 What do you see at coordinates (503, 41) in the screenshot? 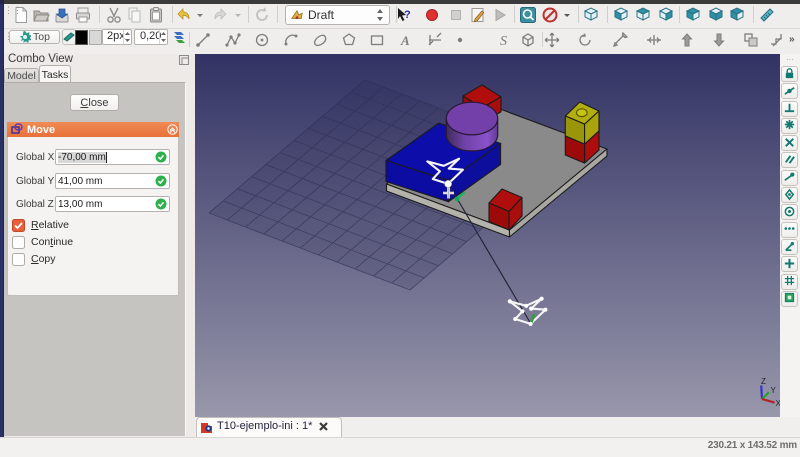
I see `svg-text: S` at bounding box center [503, 41].